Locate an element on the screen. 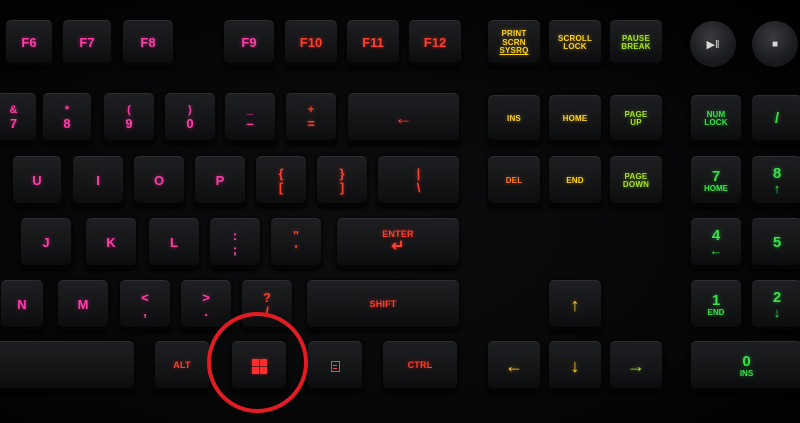 Image resolution: width=800 pixels, height=423 pixels. key-o: O is located at coordinates (159, 181).